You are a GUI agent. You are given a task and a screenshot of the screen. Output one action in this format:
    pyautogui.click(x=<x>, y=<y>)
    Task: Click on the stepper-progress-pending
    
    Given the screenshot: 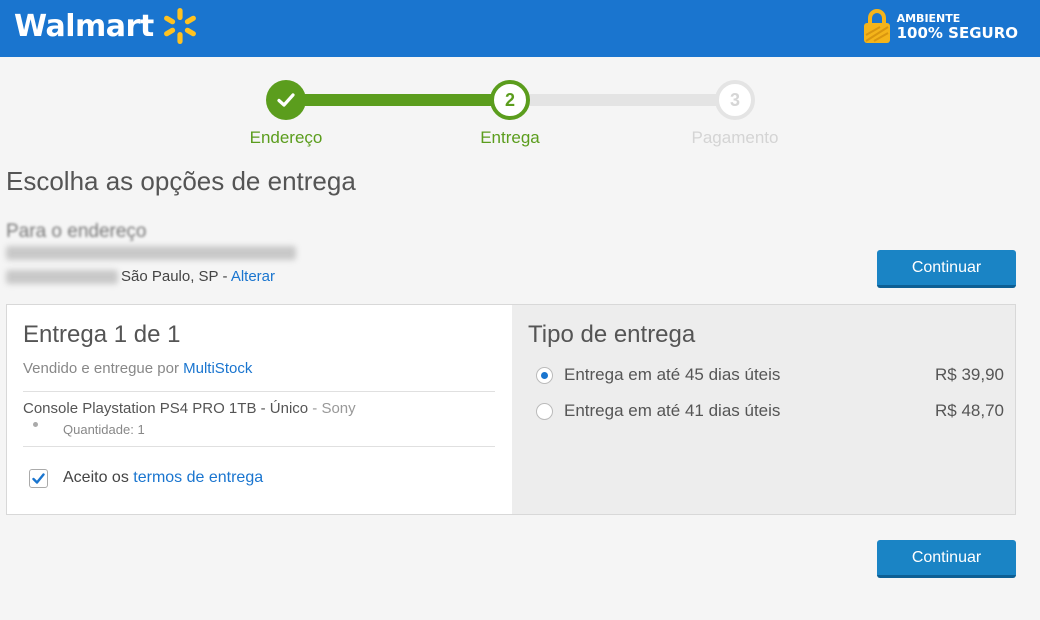 What is the action you would take?
    pyautogui.click(x=622, y=100)
    